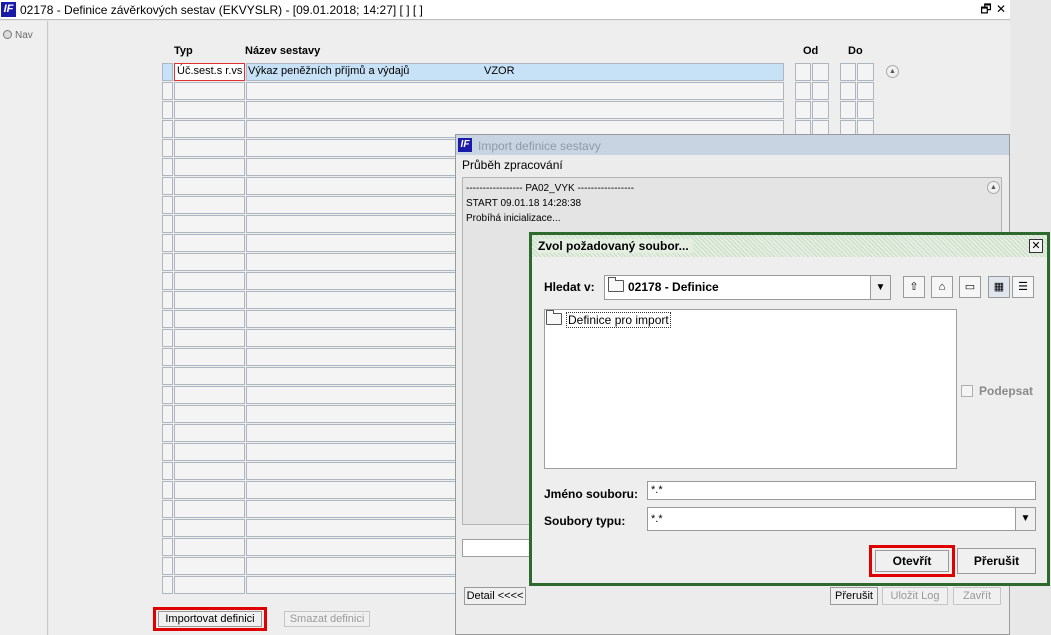  What do you see at coordinates (167, 281) in the screenshot?
I see `grid-row-12-row-marker` at bounding box center [167, 281].